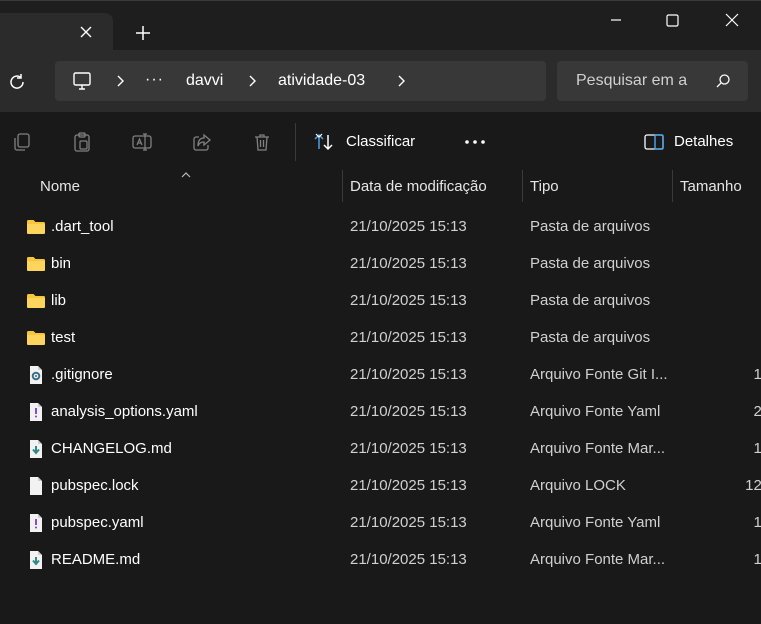 The image size is (761, 624). I want to click on file-name: analysis_options.yaml, so click(124, 411).